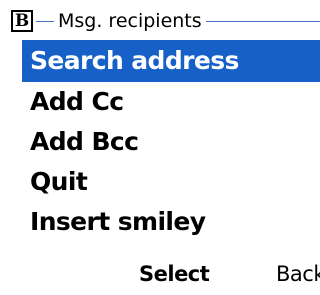  What do you see at coordinates (171, 102) in the screenshot?
I see `menu-item-add-cc: Add Cc` at bounding box center [171, 102].